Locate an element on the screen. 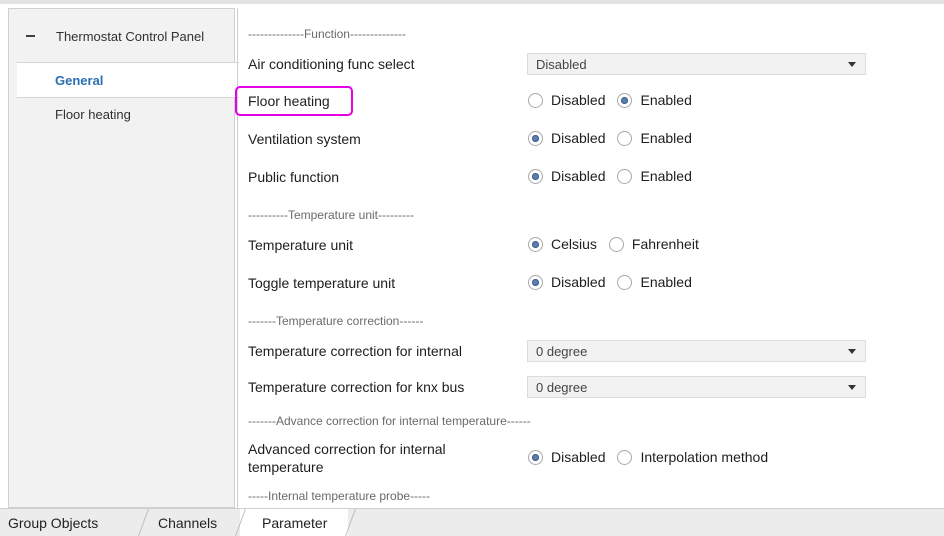 This screenshot has height=536, width=944. ventilation-label: Ventilation system is located at coordinates (304, 139).